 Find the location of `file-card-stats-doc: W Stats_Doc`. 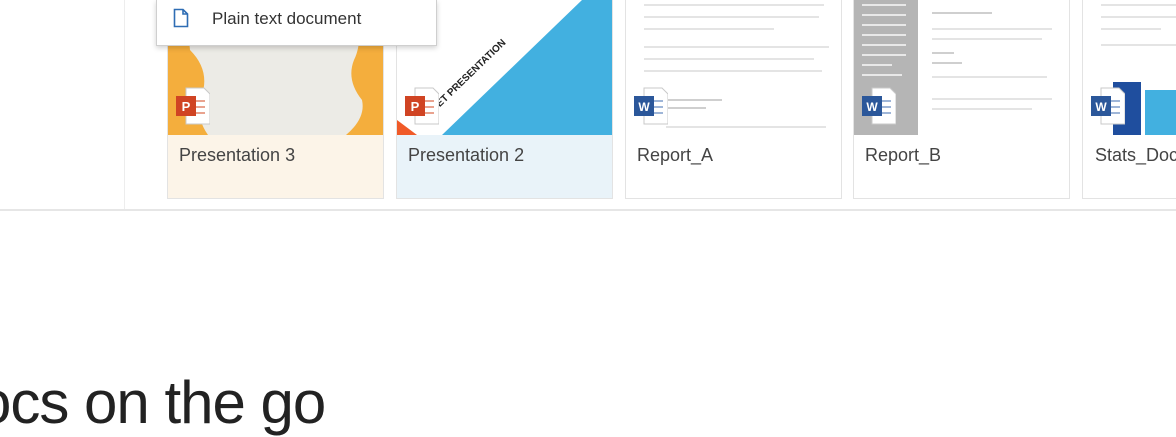

file-card-stats-doc: W Stats_Doc is located at coordinates (1129, 99).